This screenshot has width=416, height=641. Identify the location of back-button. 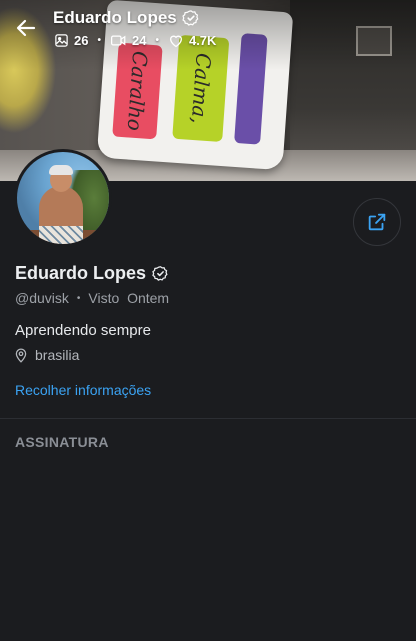
(26, 28).